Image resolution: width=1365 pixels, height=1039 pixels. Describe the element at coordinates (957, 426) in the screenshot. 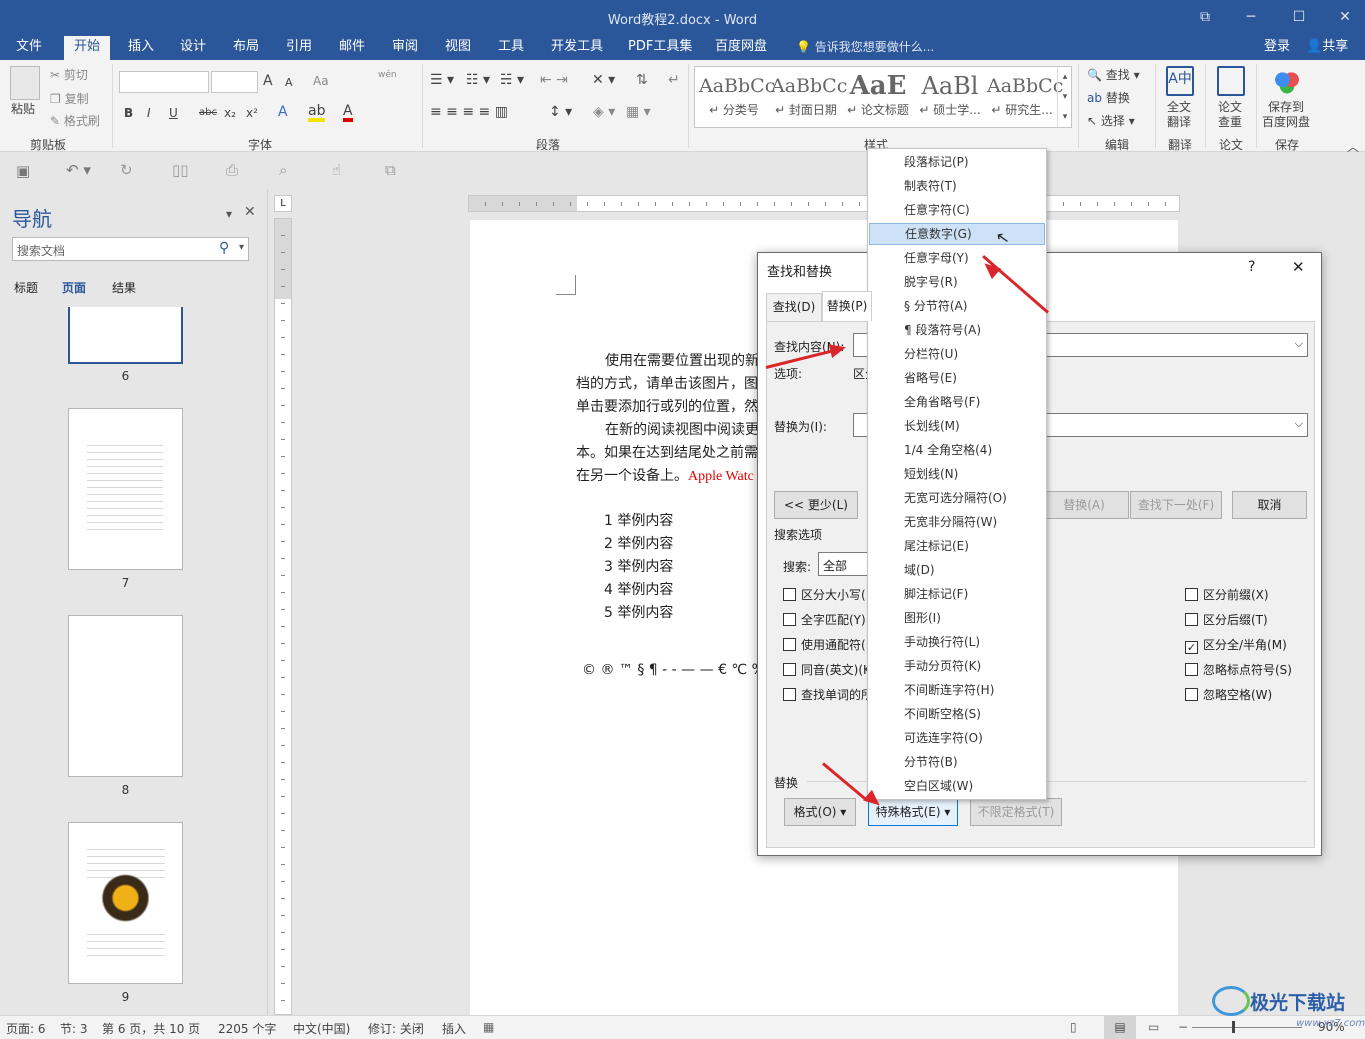

I see `special-menu-item: 长划线(M)` at that location.